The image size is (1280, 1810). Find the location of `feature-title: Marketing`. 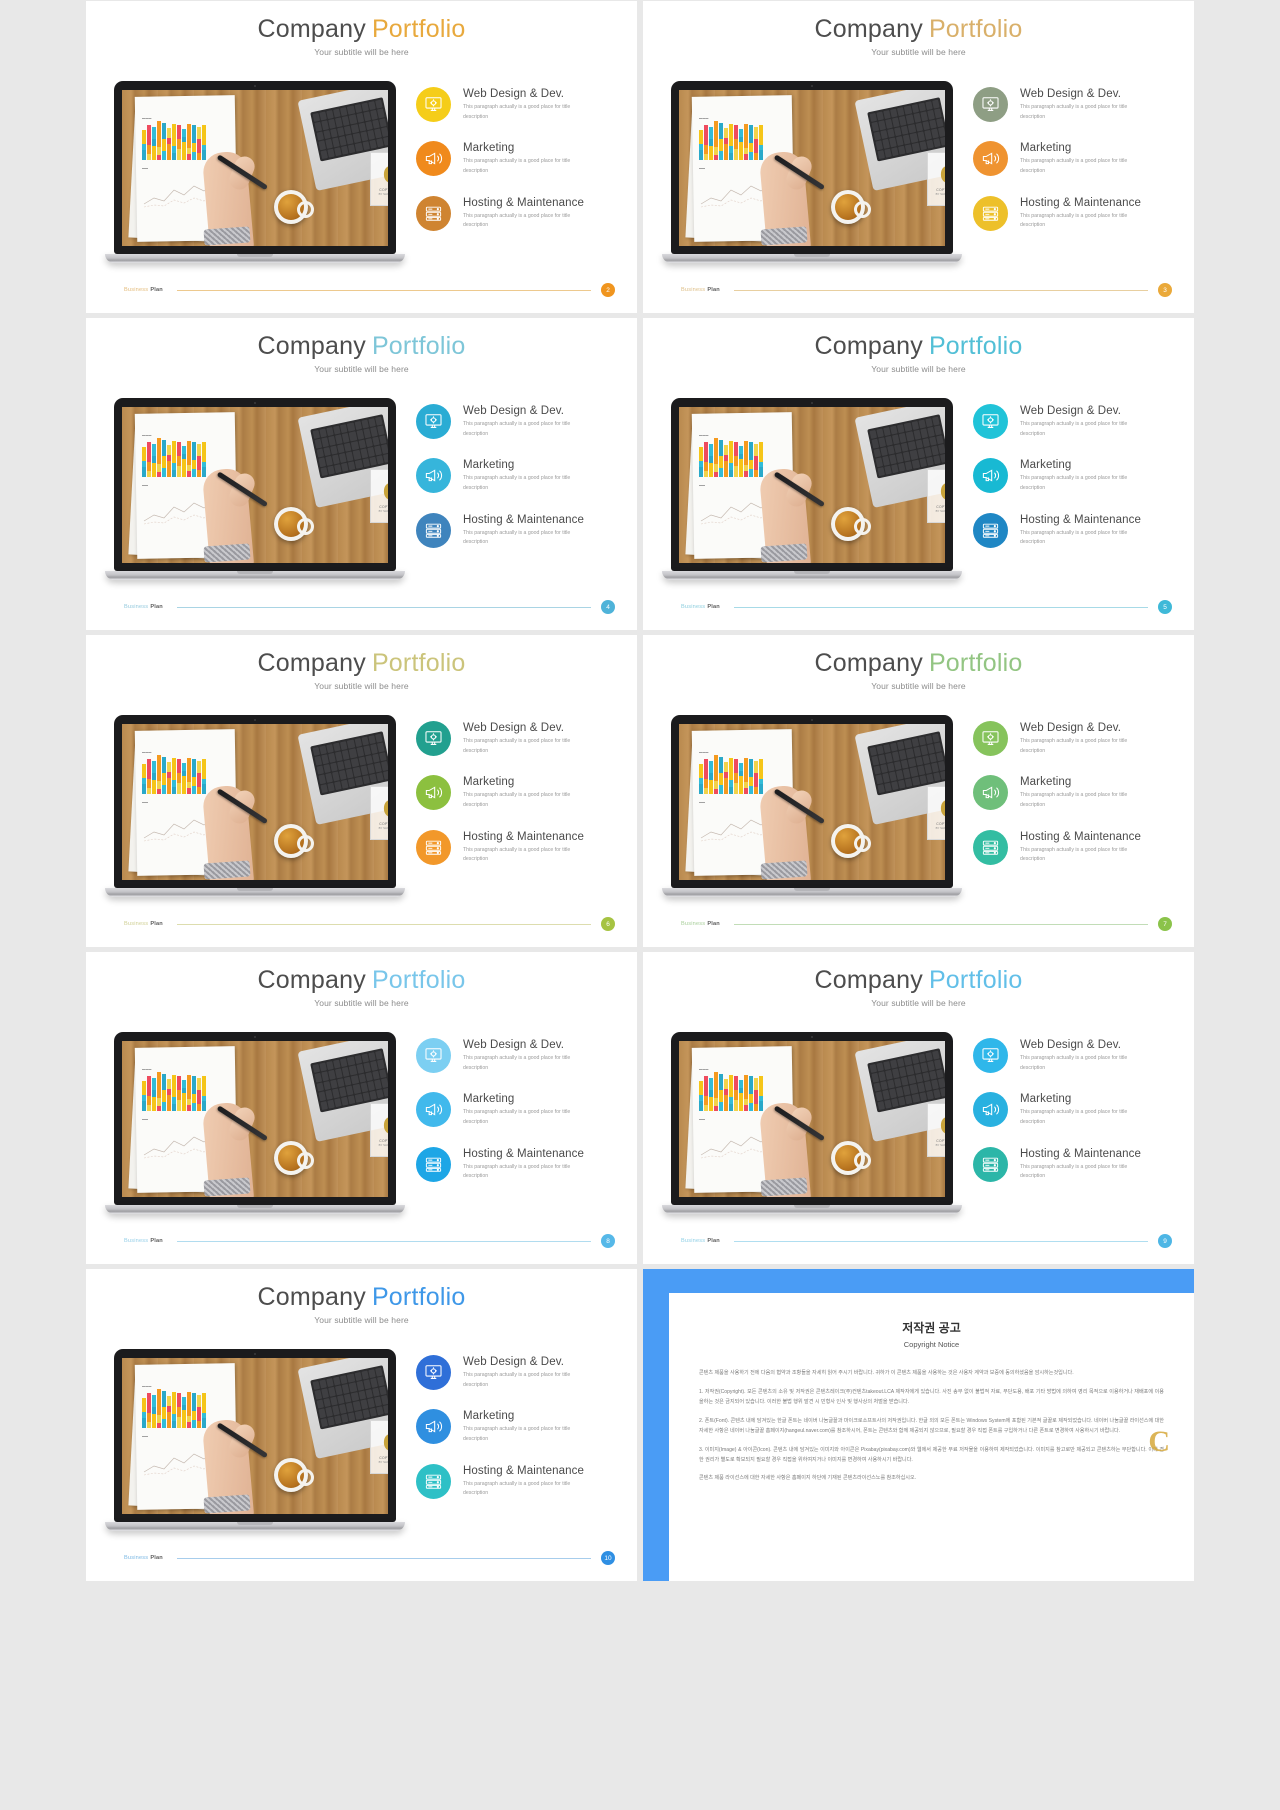

feature-title: Marketing is located at coordinates (1046, 465).